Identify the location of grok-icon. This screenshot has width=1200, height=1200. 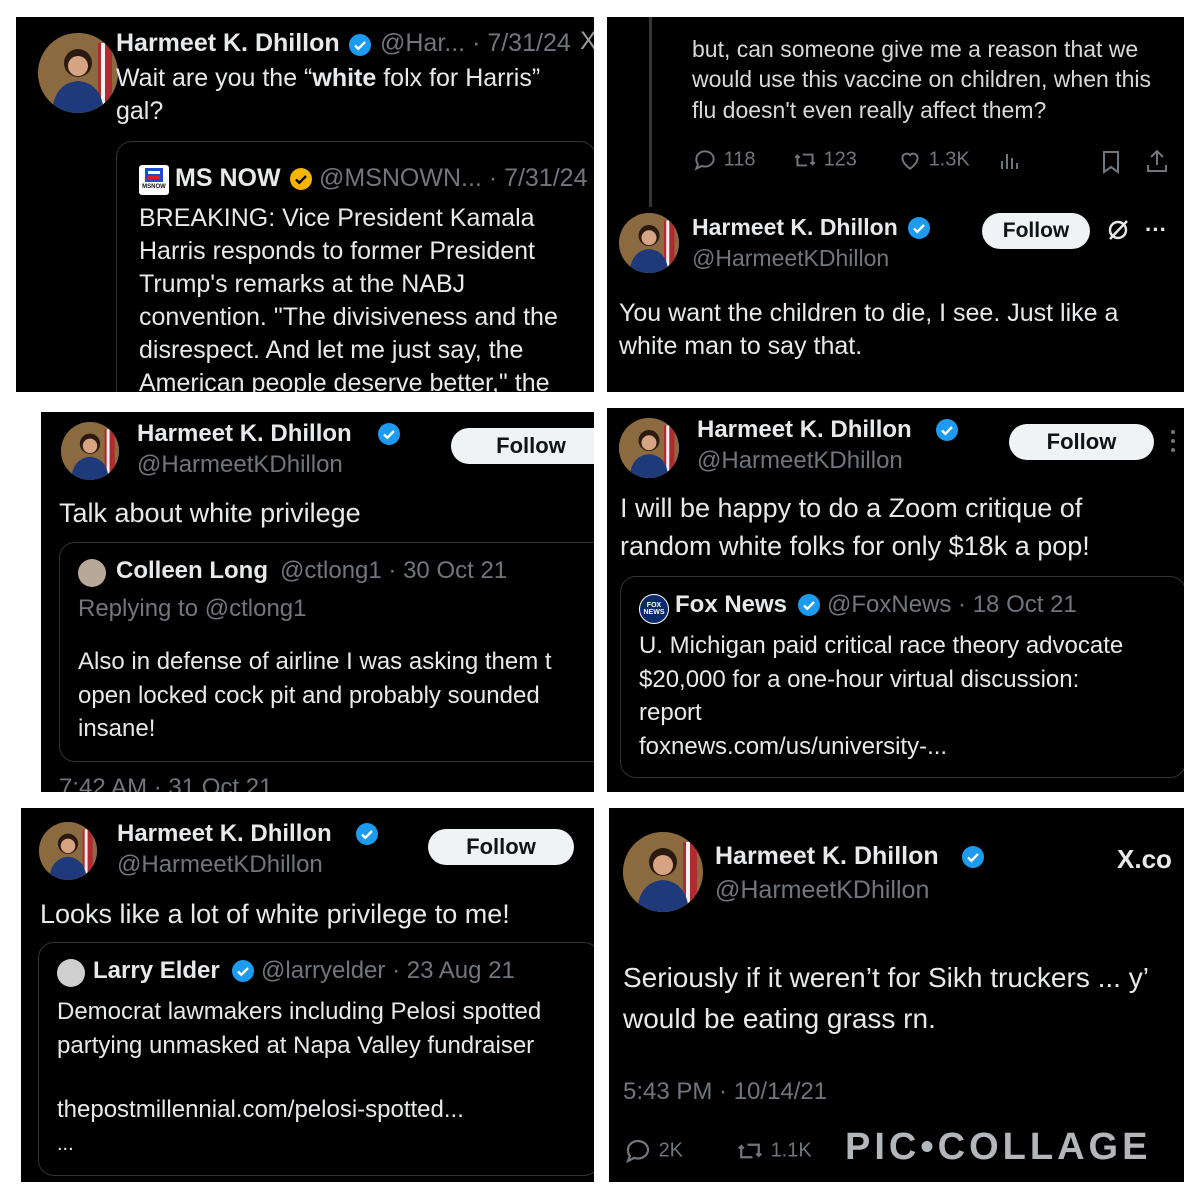
(1118, 232).